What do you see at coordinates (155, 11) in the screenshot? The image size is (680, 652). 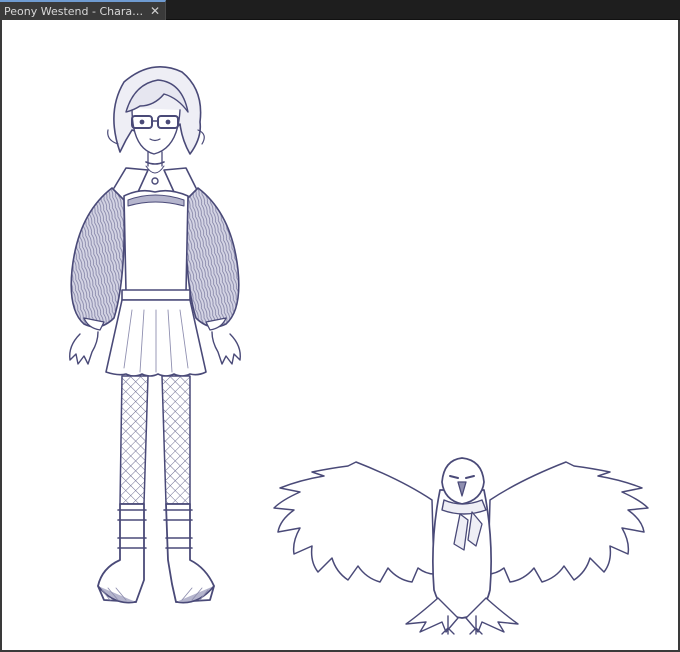 I see `close-icon: ✕` at bounding box center [155, 11].